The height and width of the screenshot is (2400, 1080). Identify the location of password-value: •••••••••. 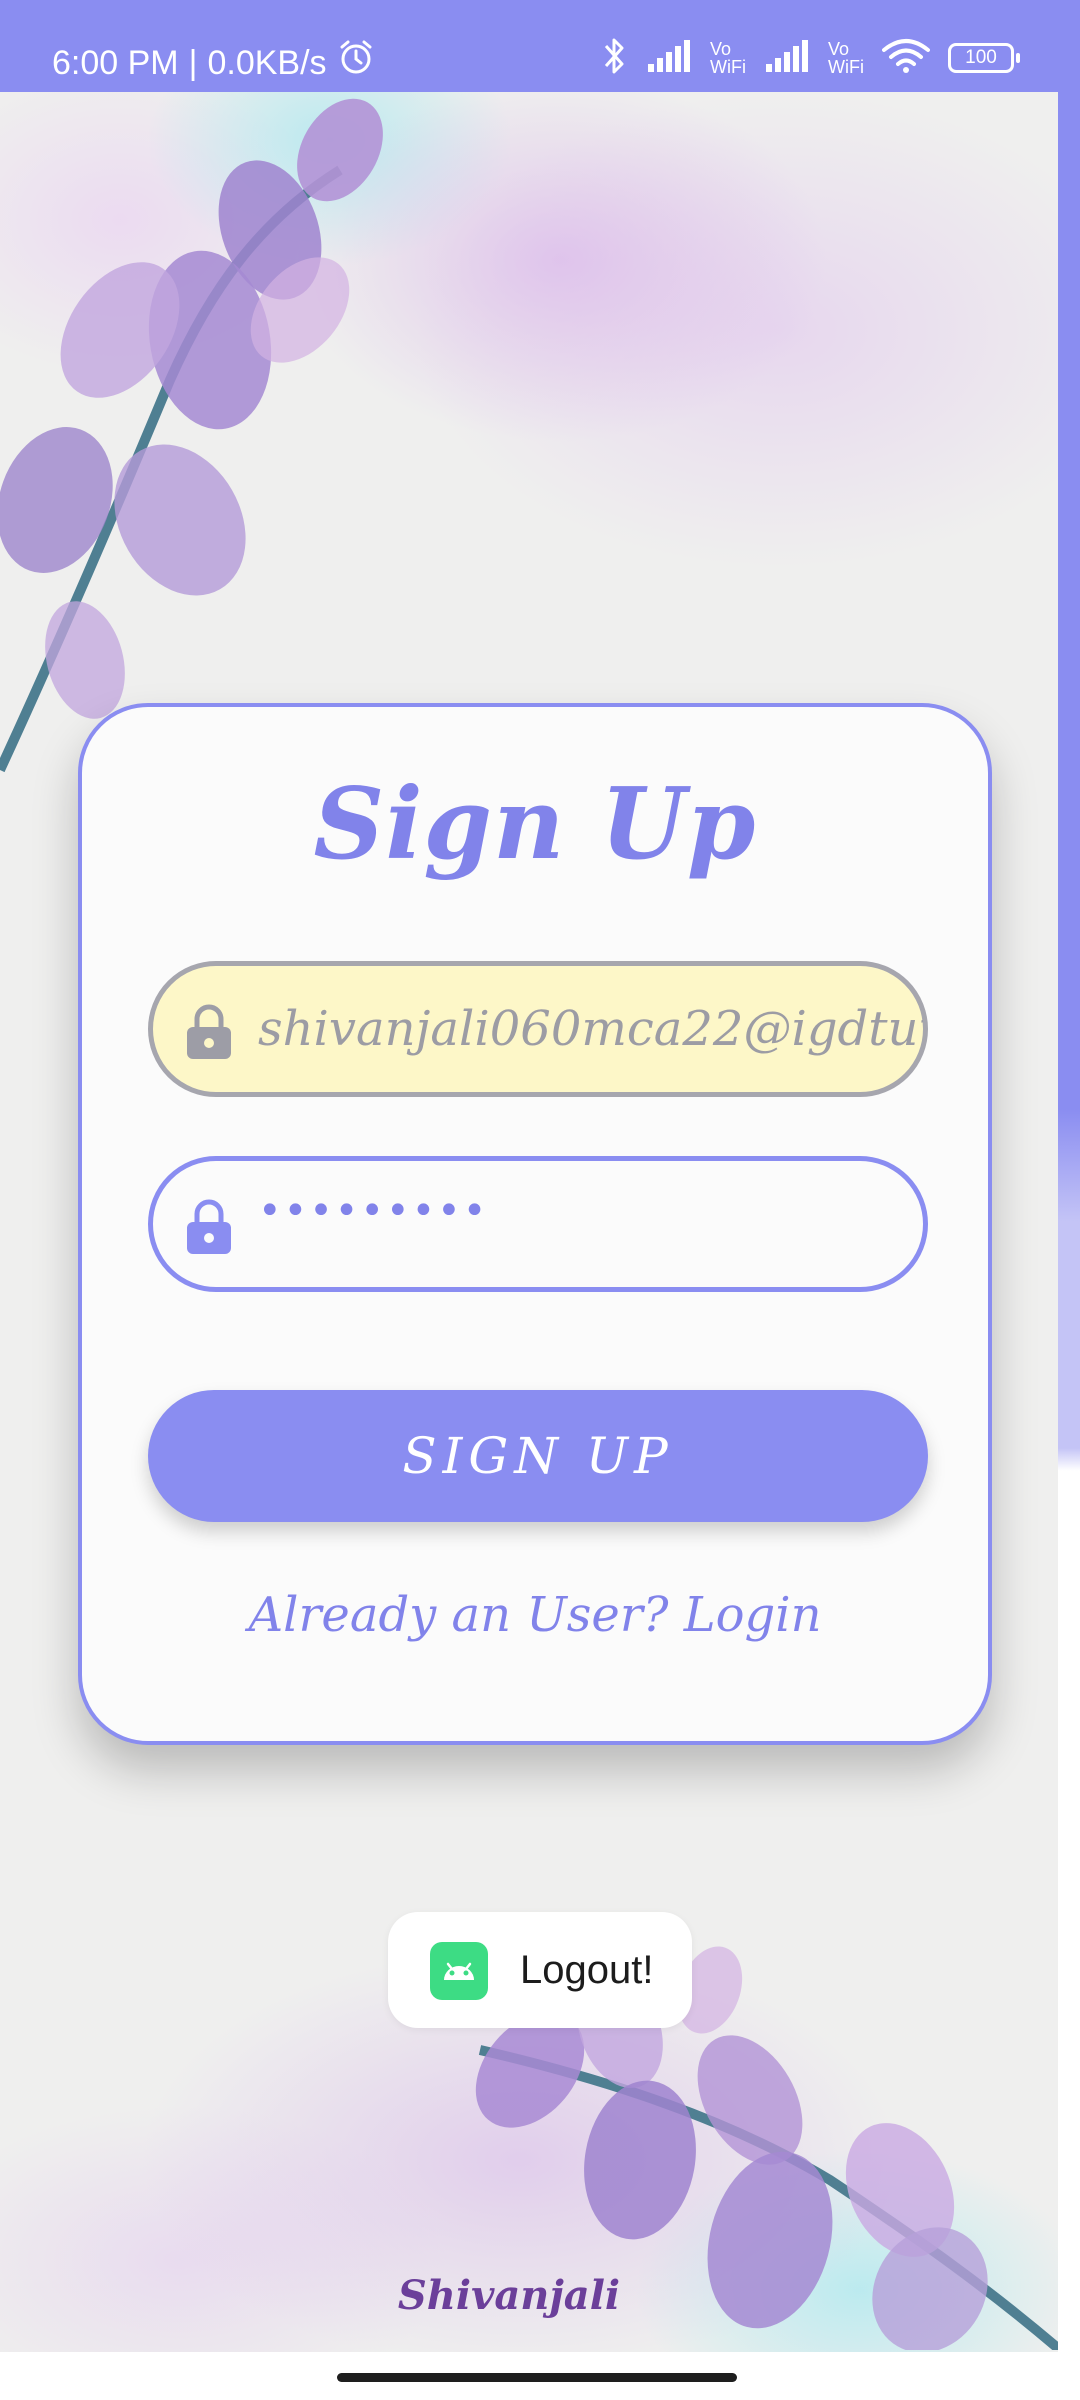
(373, 1211).